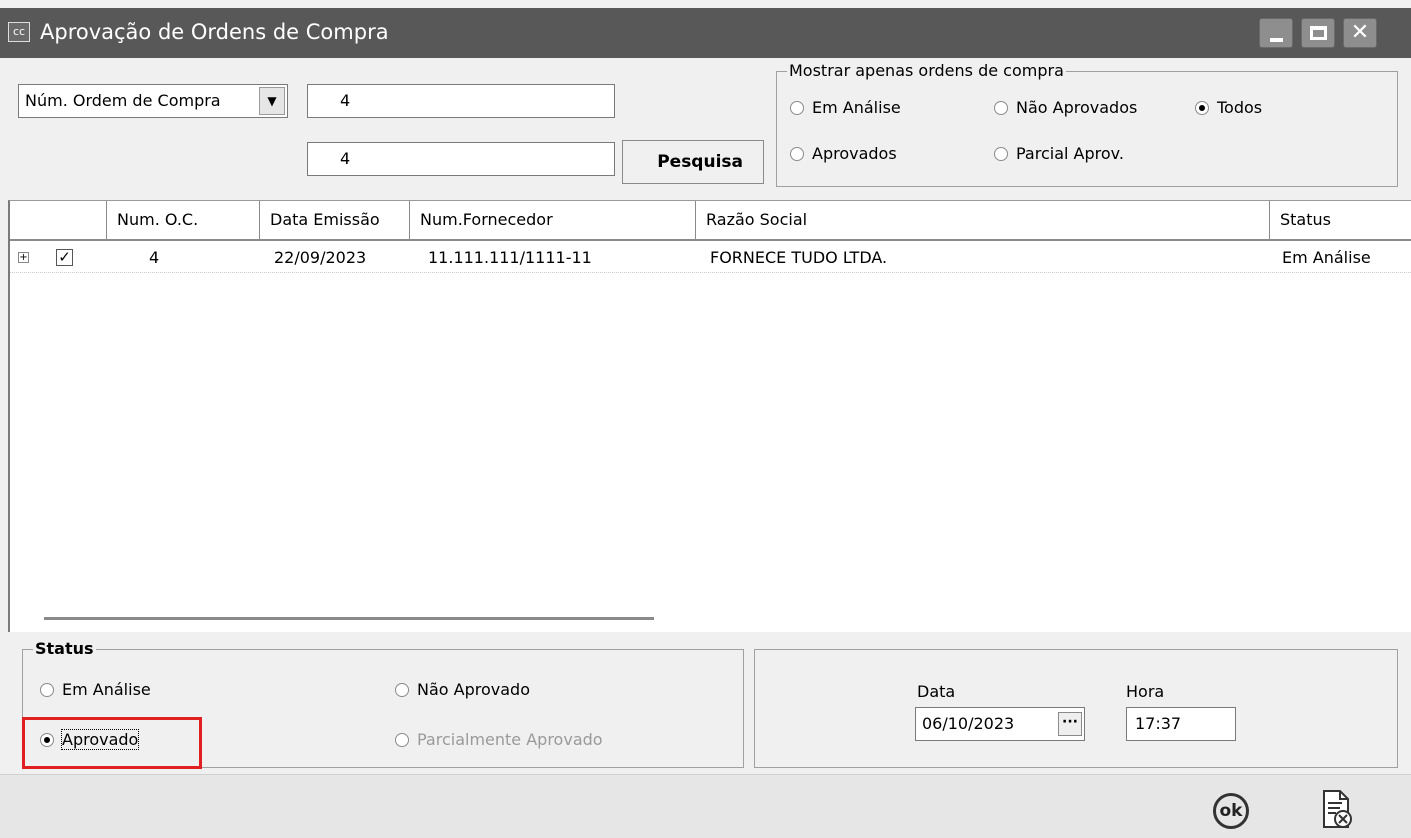 Image resolution: width=1411 pixels, height=838 pixels. I want to click on expand-icon: +, so click(23, 257).